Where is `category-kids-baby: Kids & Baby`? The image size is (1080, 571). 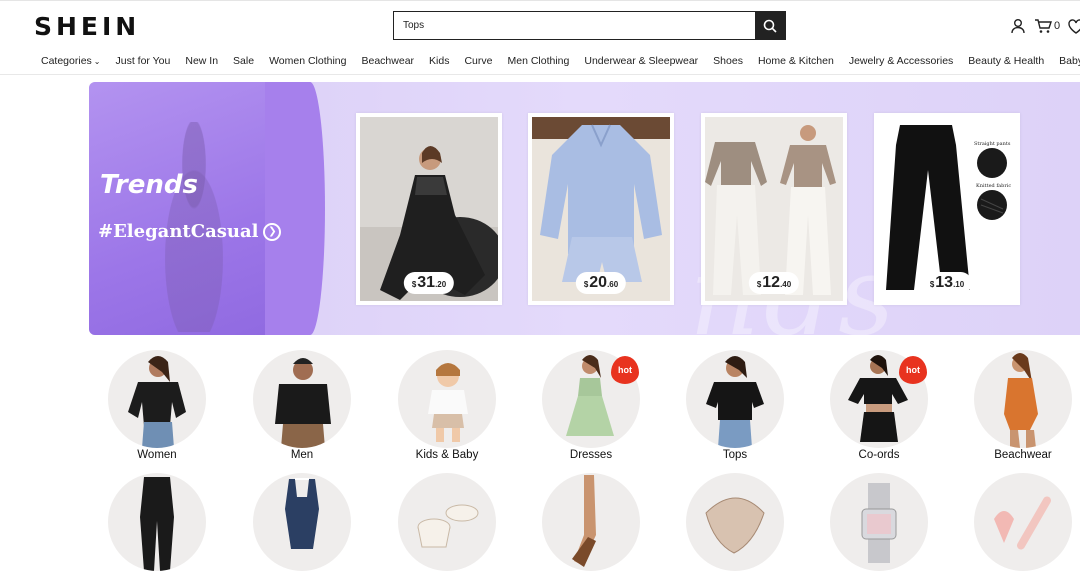
category-kids-baby: Kids & Baby is located at coordinates (447, 405).